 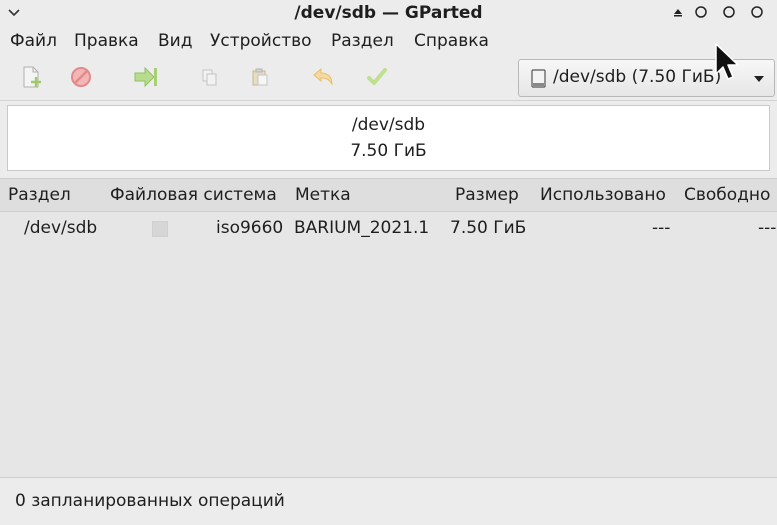 I want to click on menu-device: Устройство, so click(x=261, y=41).